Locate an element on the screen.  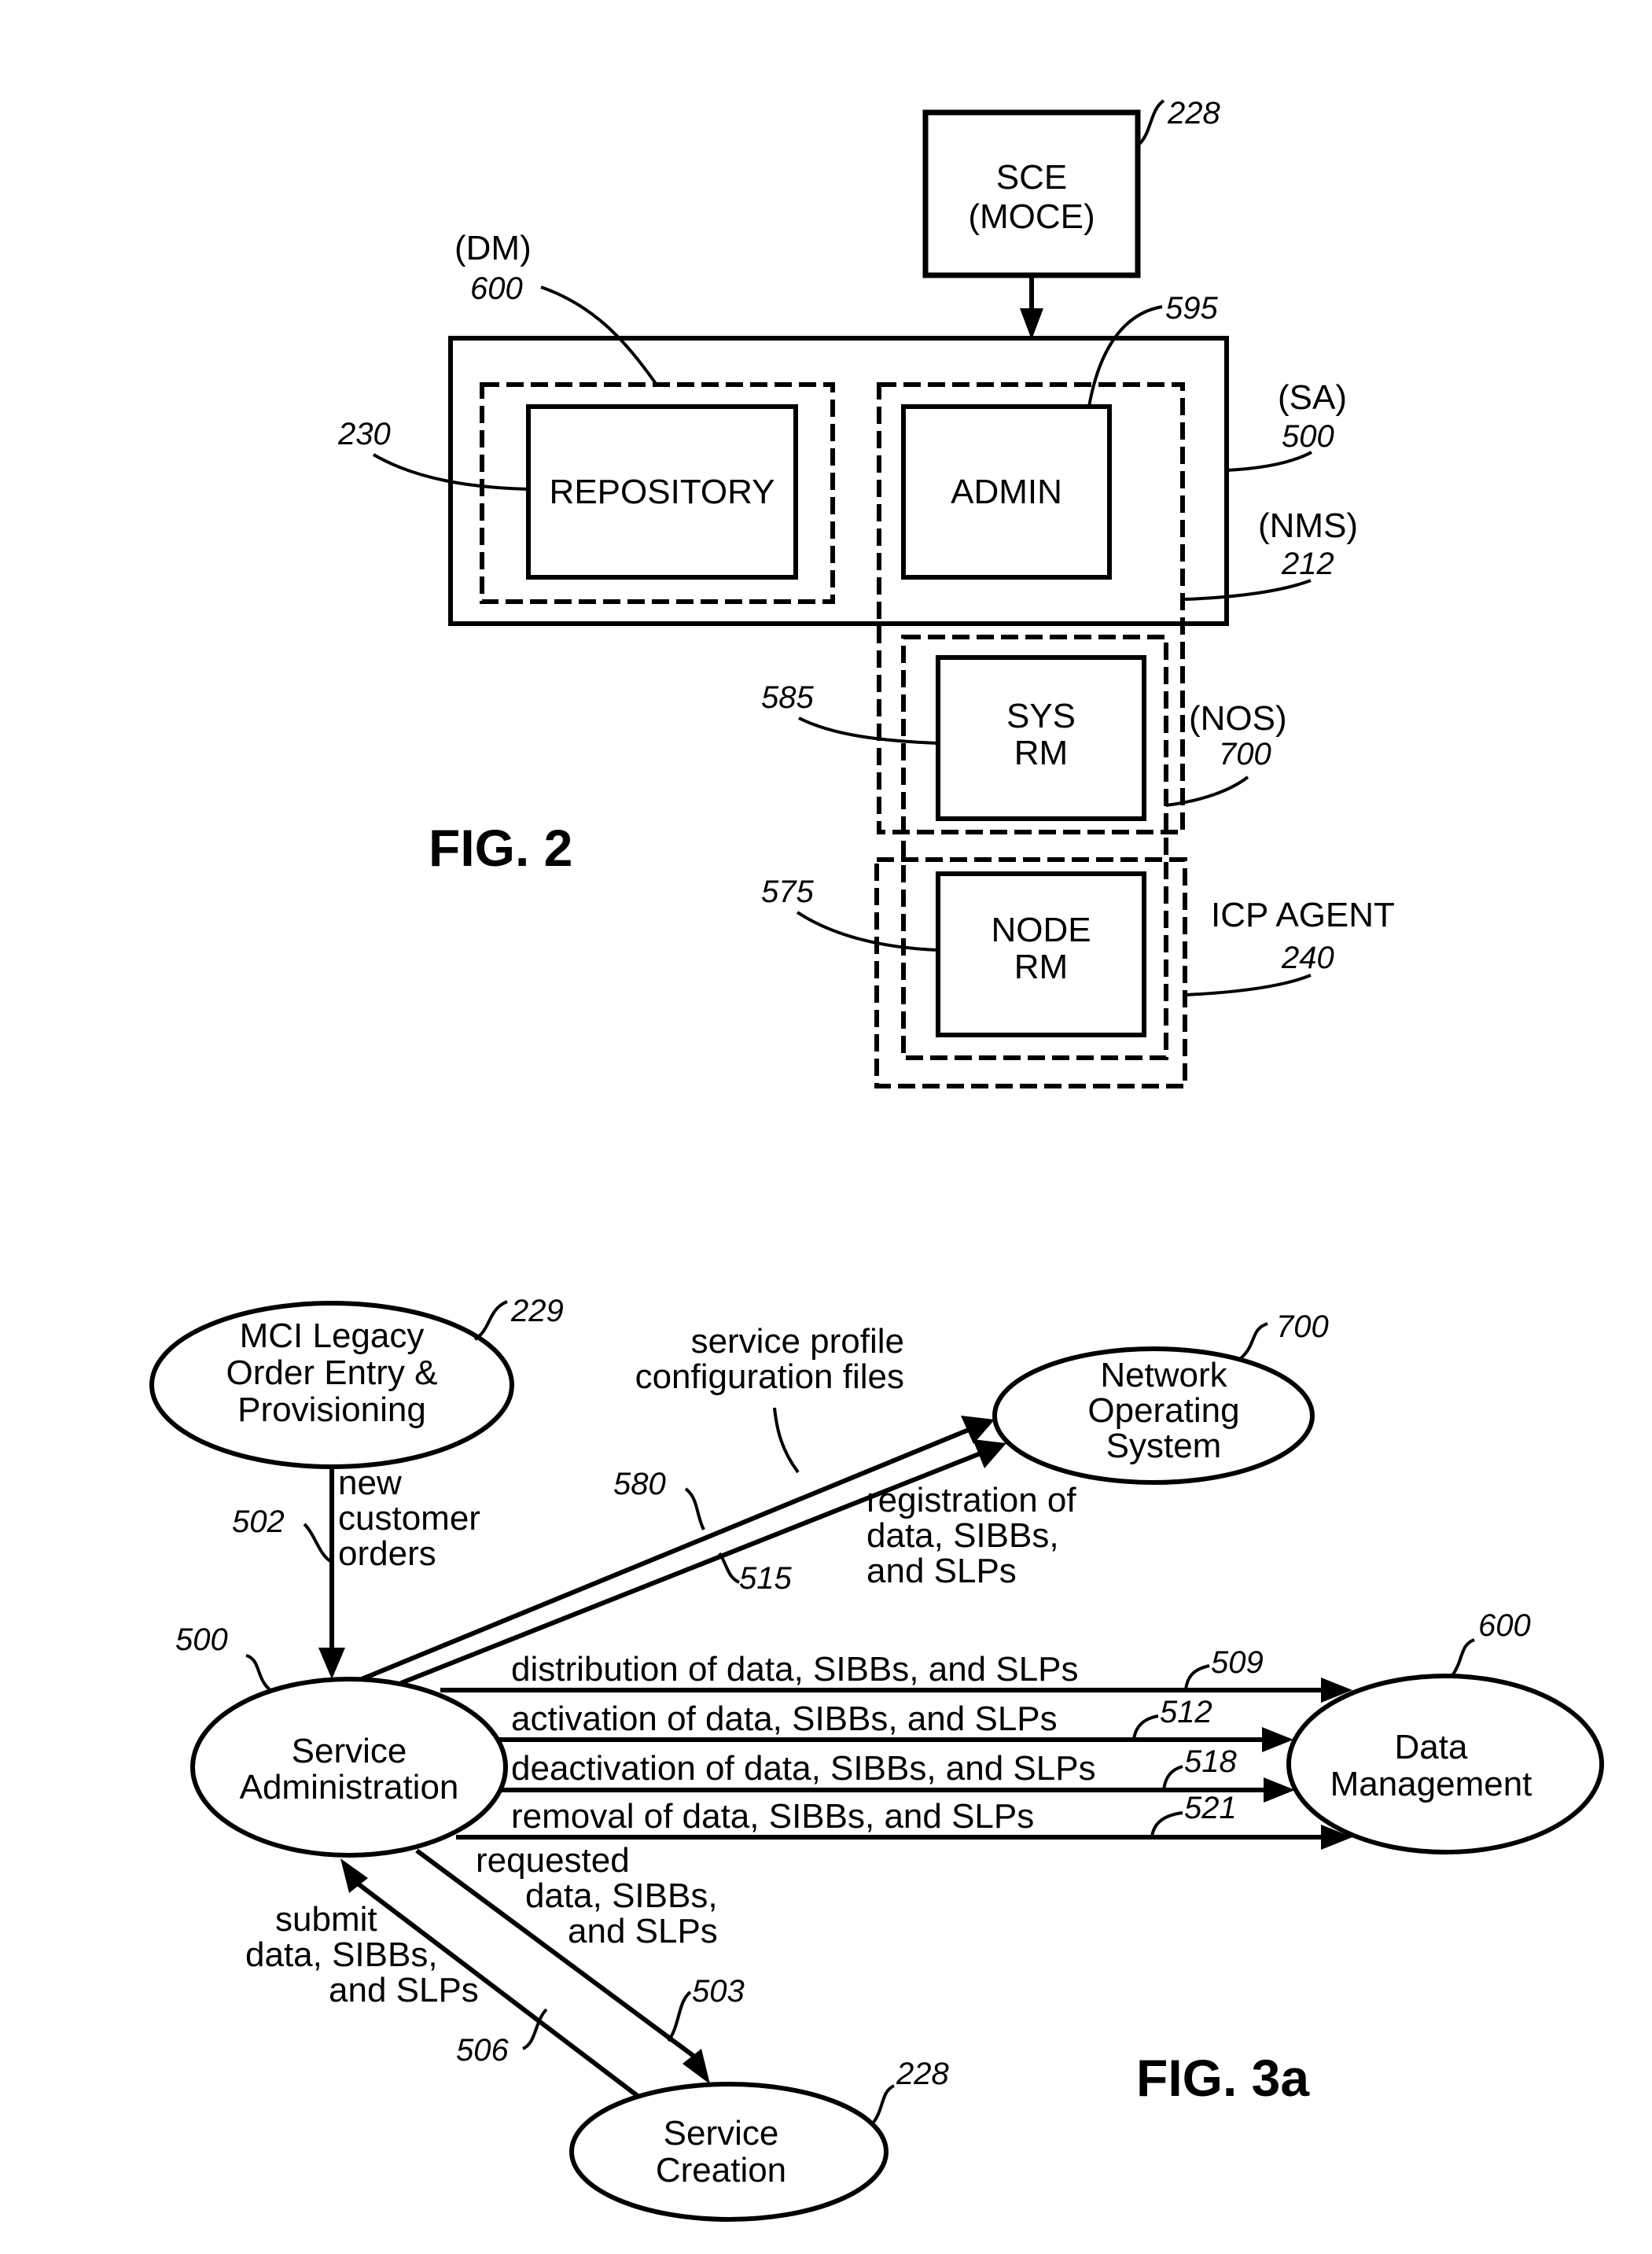
nos-abbr: (NOS) is located at coordinates (1238, 718).